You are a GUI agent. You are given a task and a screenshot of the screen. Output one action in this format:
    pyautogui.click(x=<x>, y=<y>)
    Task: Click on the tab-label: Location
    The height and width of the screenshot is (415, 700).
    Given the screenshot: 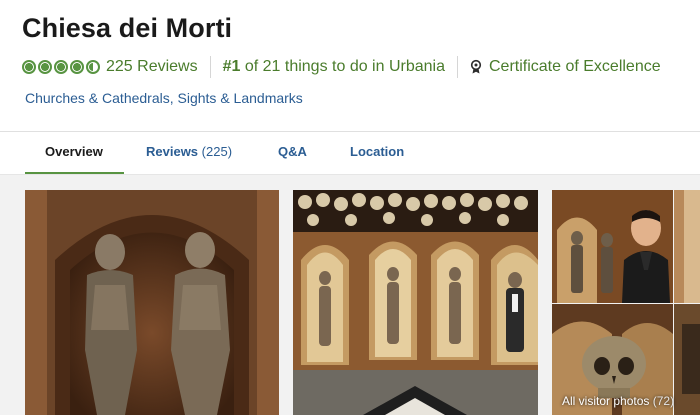 What is the action you would take?
    pyautogui.click(x=377, y=151)
    